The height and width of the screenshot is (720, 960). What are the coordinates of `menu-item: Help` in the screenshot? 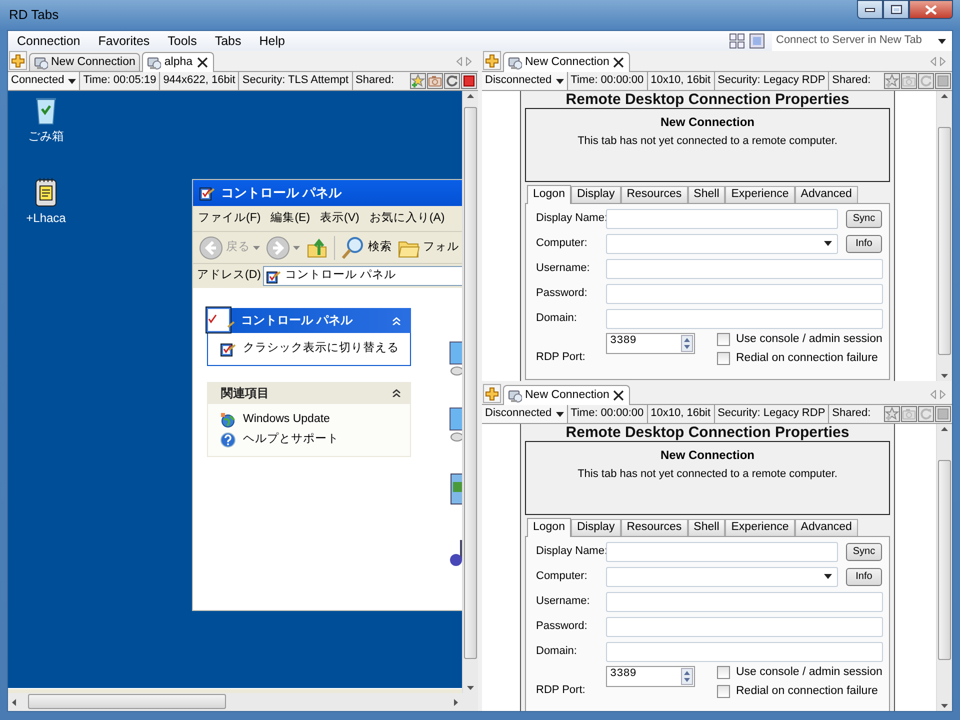 It's located at (272, 41).